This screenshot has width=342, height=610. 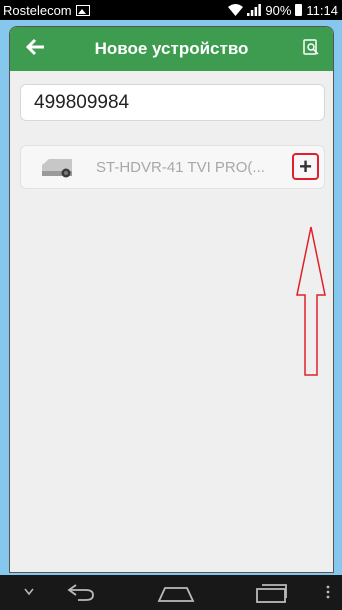 I want to click on annotation-arrow, so click(x=311, y=301).